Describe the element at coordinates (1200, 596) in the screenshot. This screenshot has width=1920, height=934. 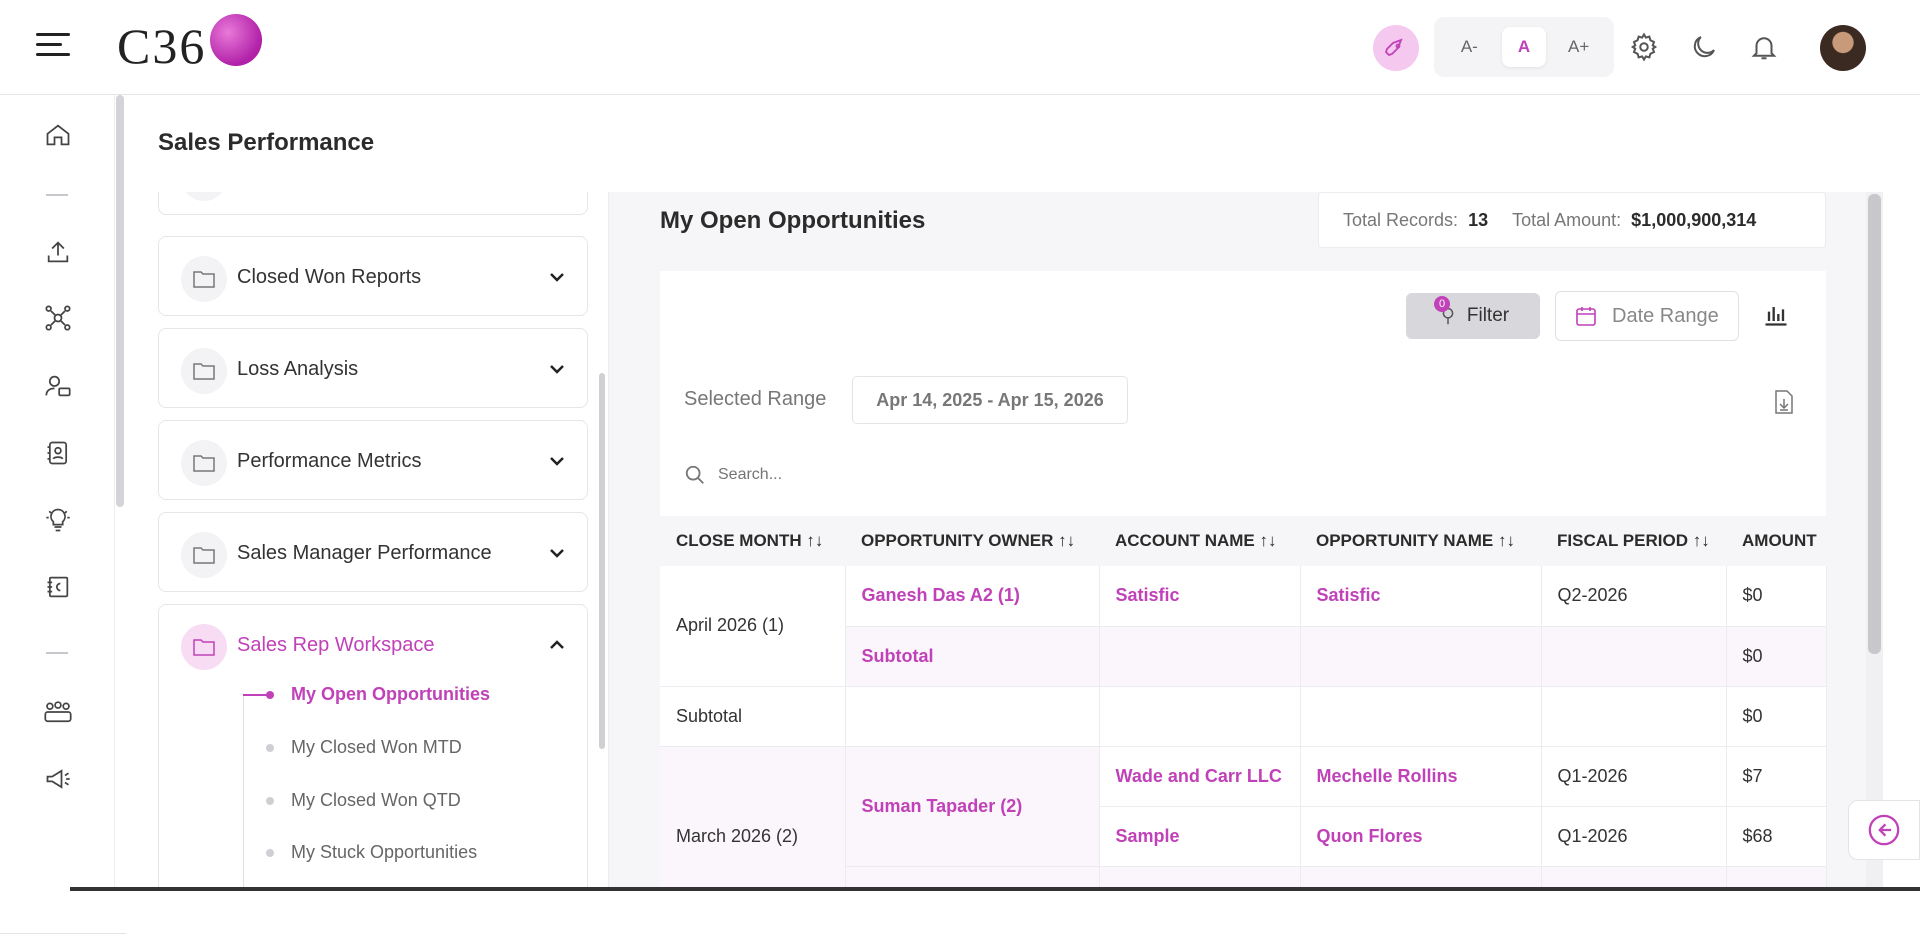
I see `account-link: Satisfic` at that location.